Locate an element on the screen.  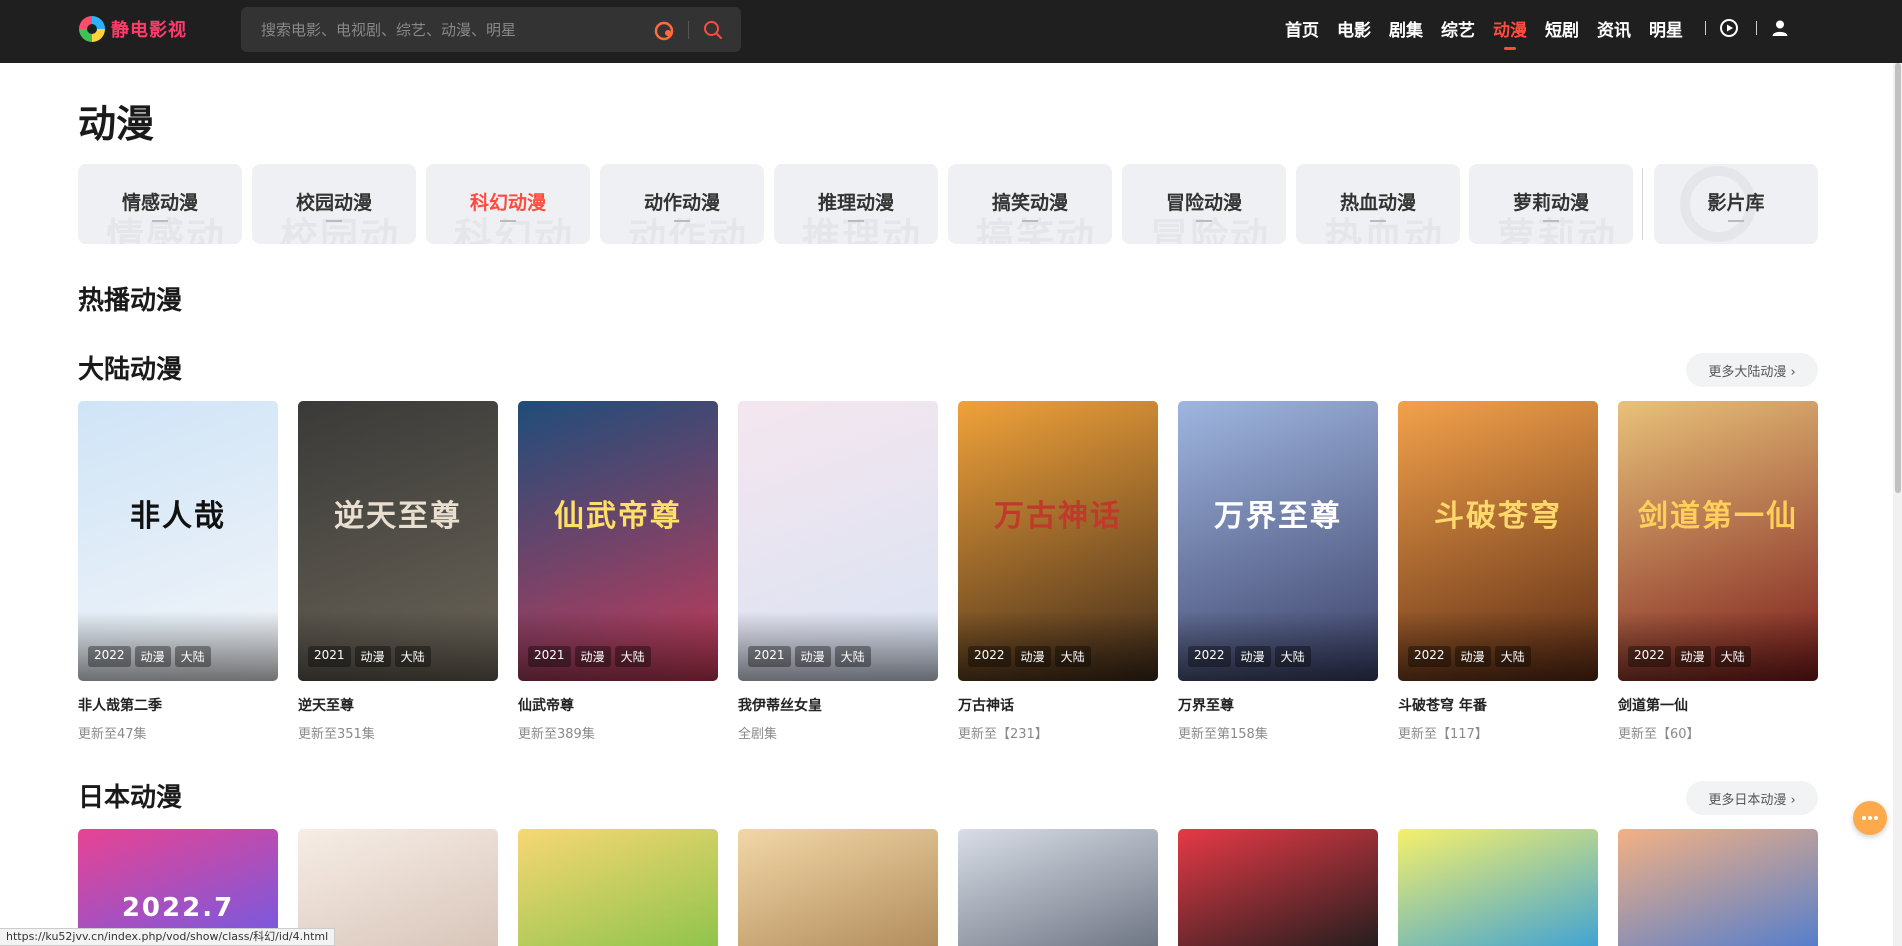
card-title: 万古神话 is located at coordinates (1058, 705).